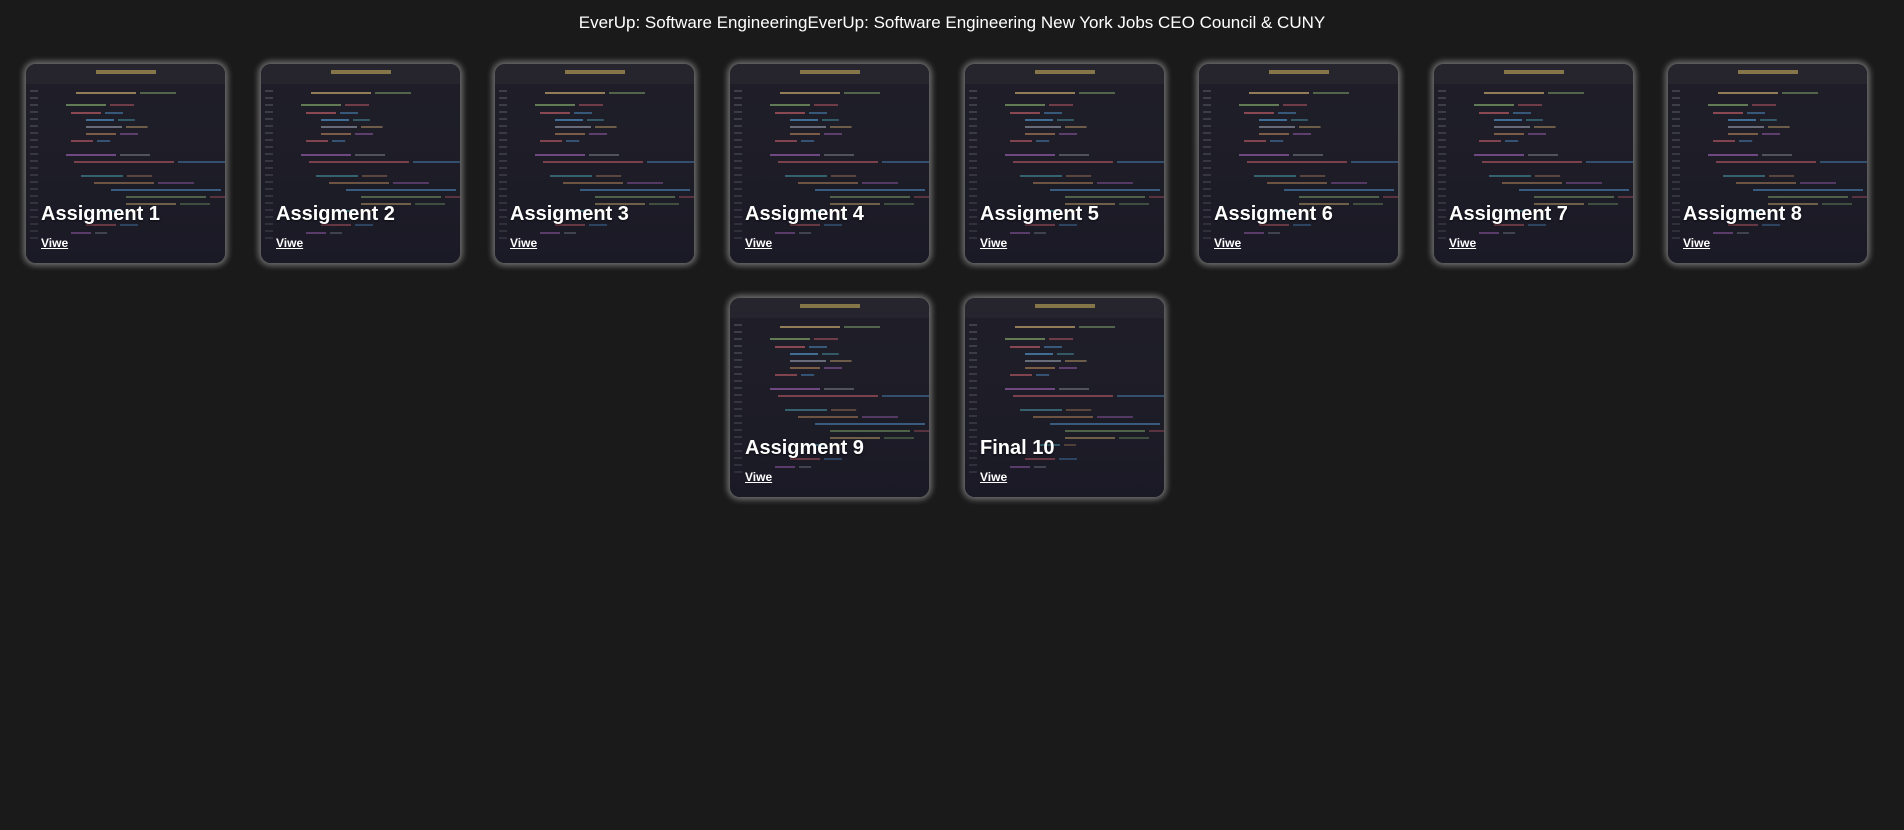 This screenshot has width=1904, height=830. Describe the element at coordinates (1273, 214) in the screenshot. I see `card-title: Assigment 6` at that location.